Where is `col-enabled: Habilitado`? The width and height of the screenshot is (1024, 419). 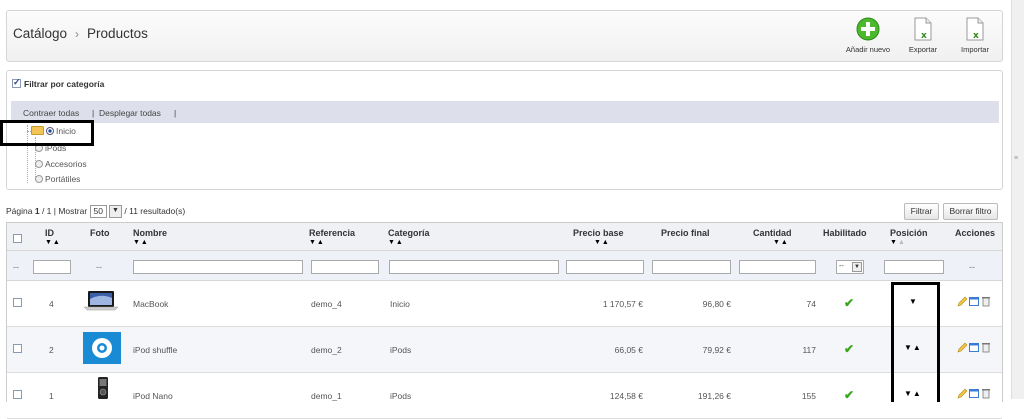 col-enabled: Habilitado is located at coordinates (845, 233).